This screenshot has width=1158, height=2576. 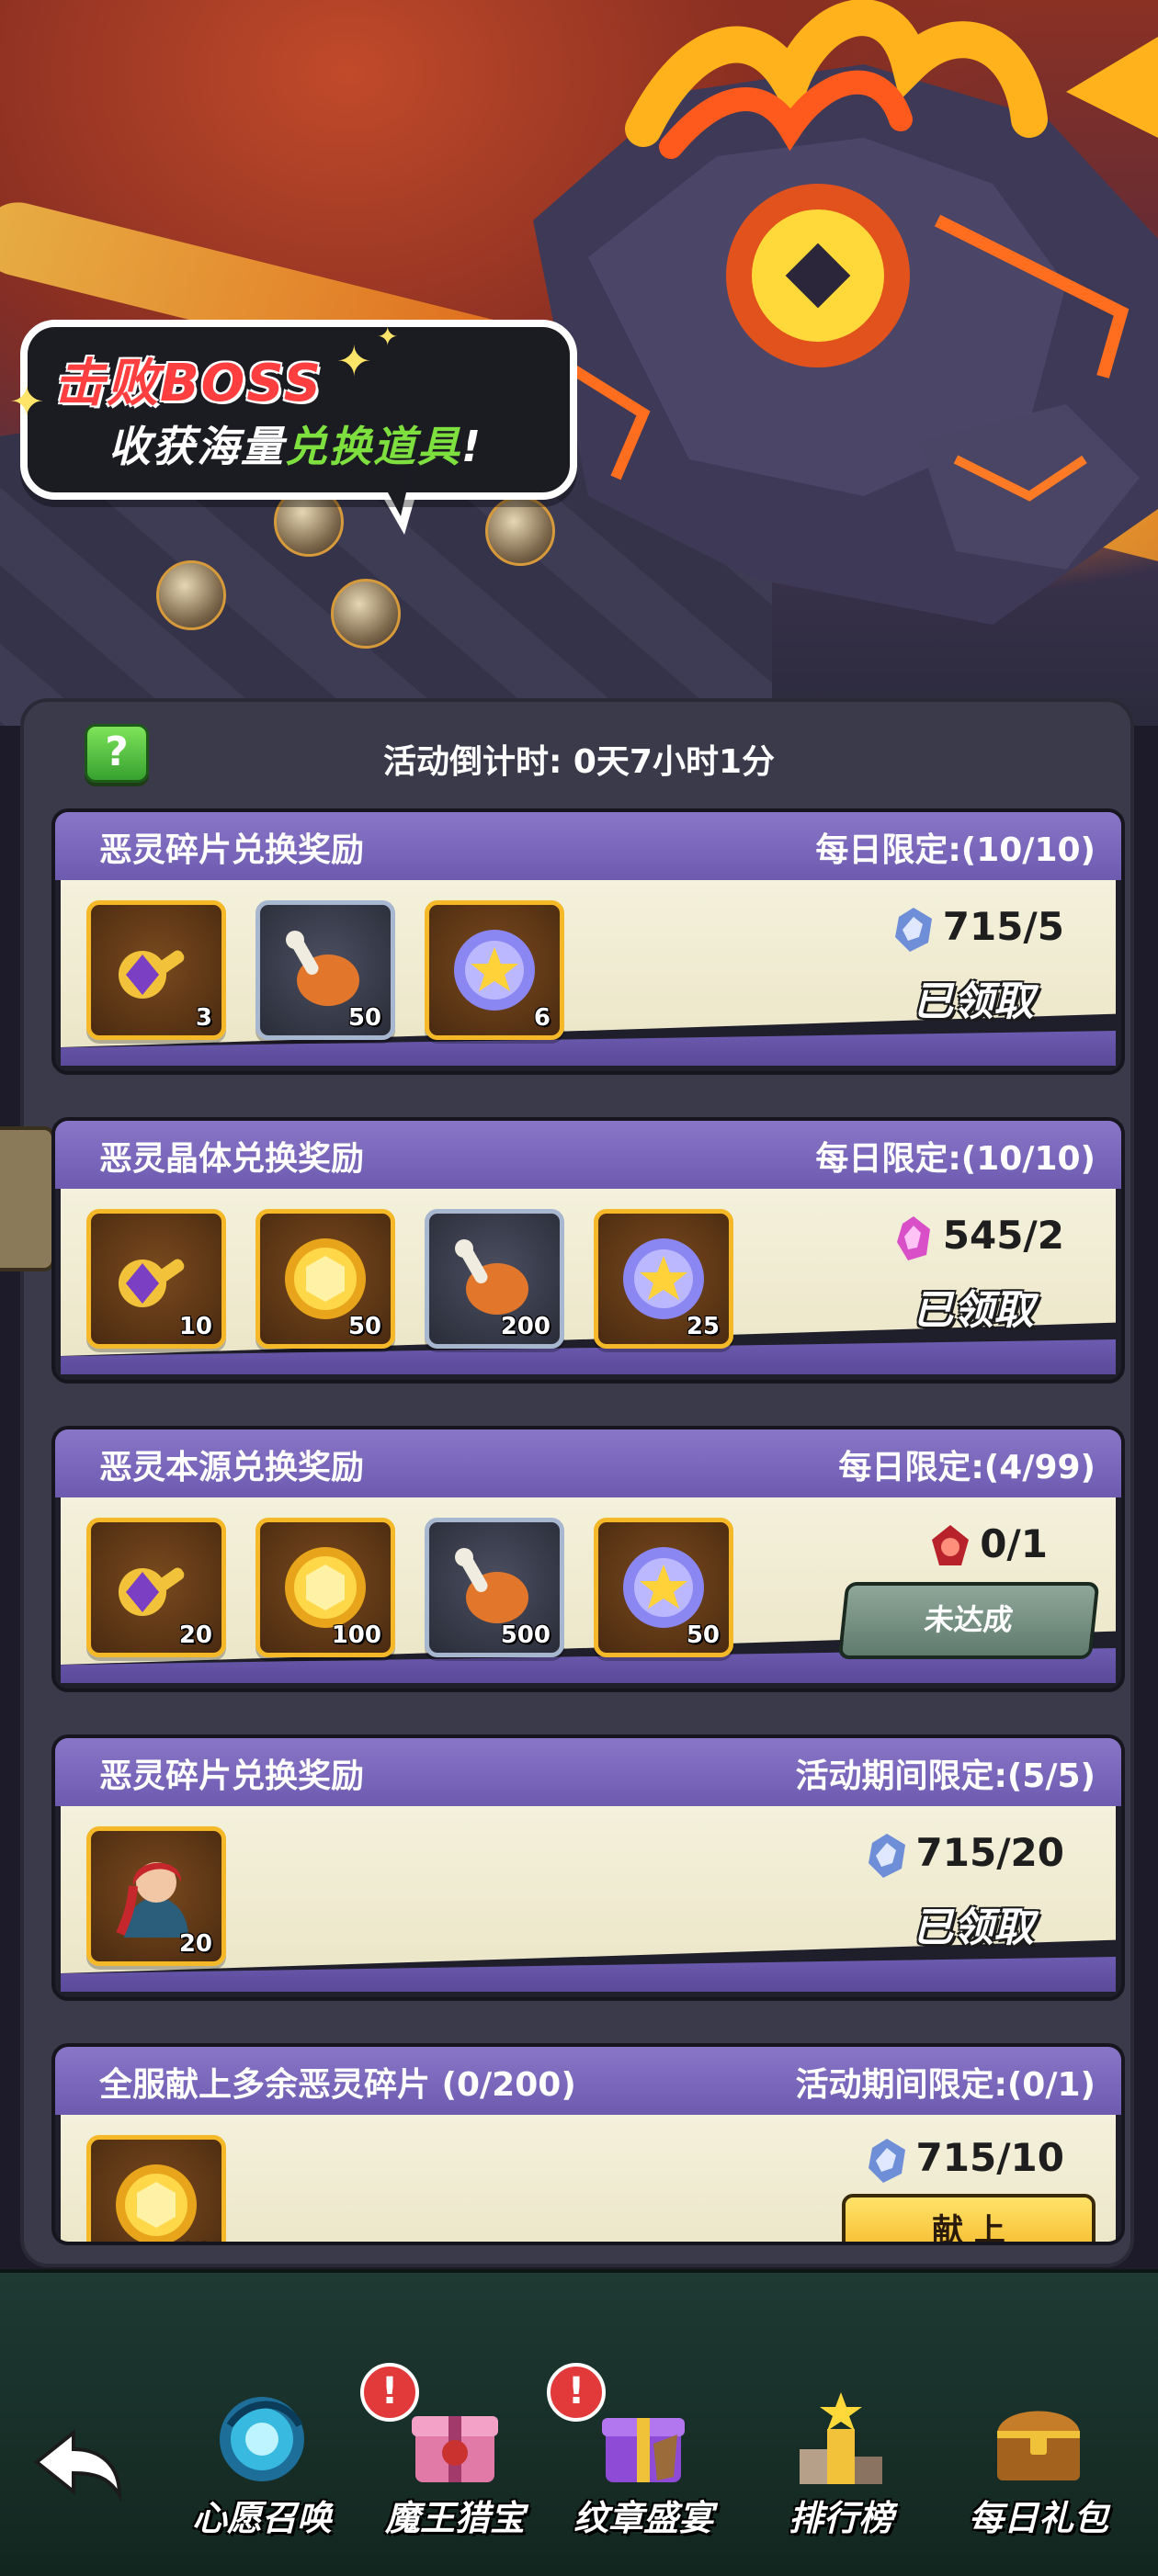 What do you see at coordinates (495, 1279) in the screenshot?
I see `reward-item: 200` at bounding box center [495, 1279].